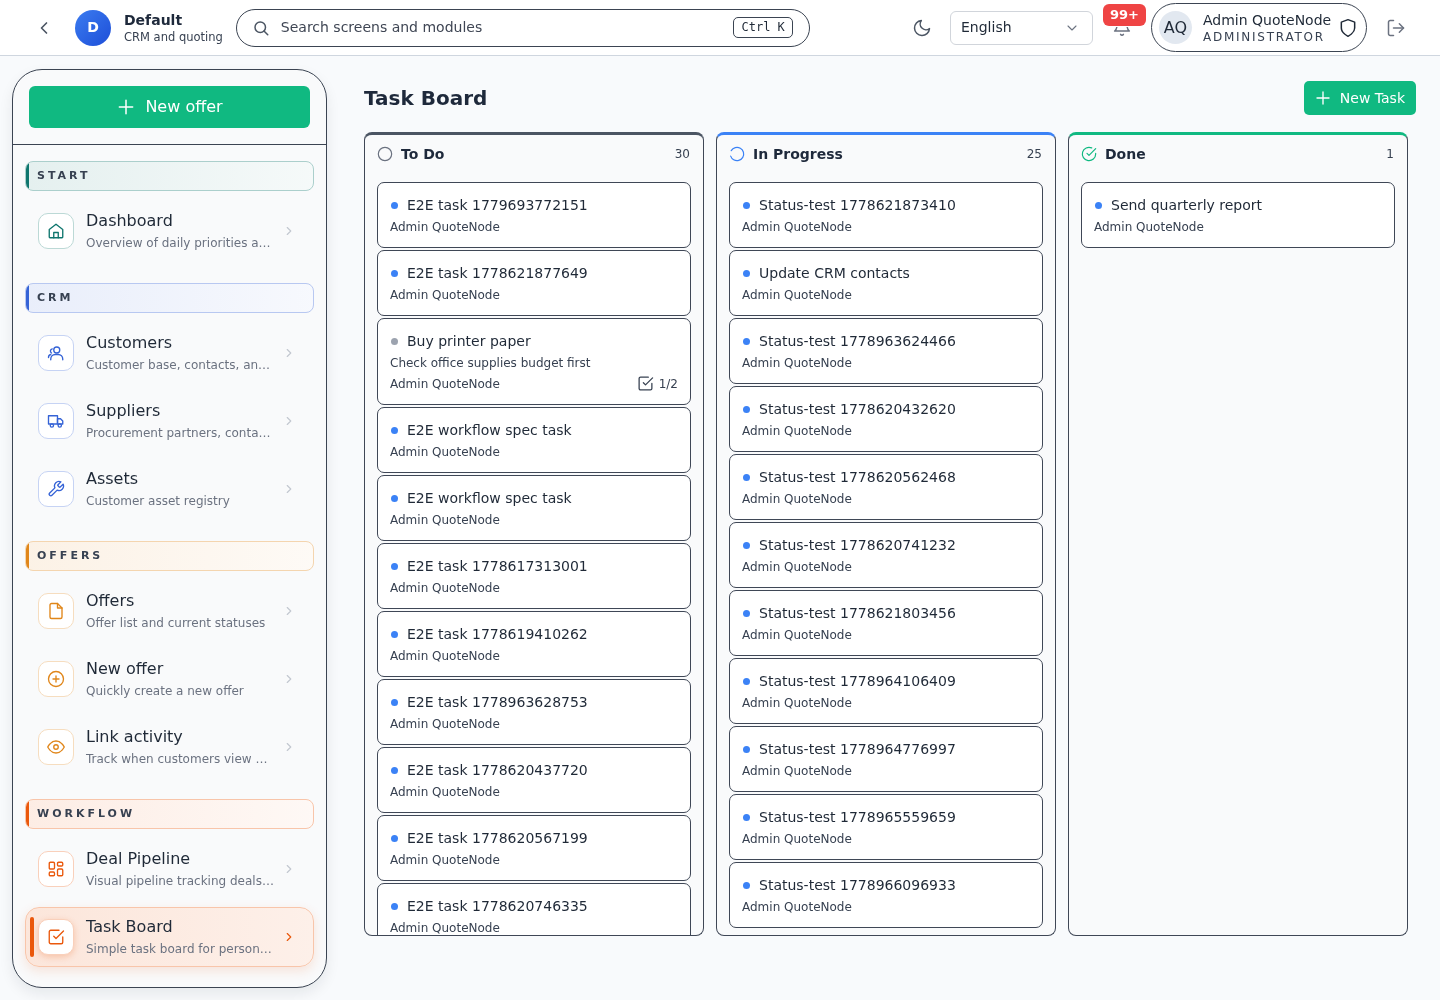 This screenshot has height=1000, width=1440. I want to click on task-card: E2E task 1778620437720 Admin QuoteNode, so click(534, 780).